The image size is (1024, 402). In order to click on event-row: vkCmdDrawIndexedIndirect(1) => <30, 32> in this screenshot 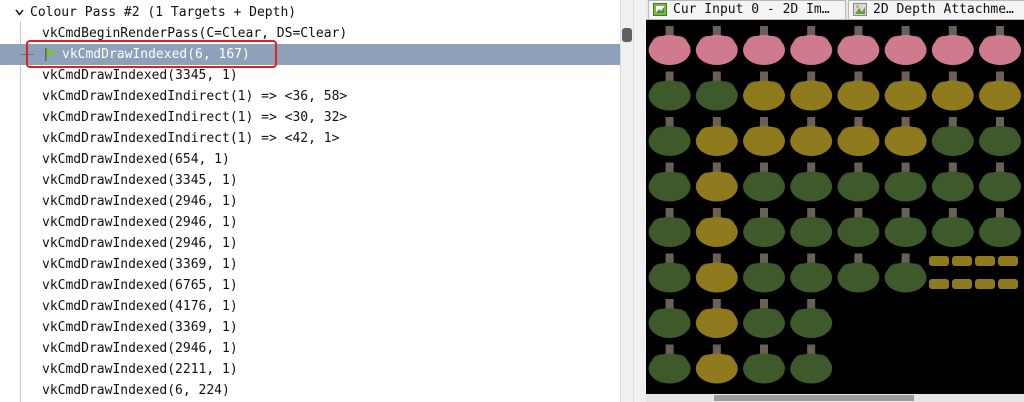, I will do `click(310, 117)`.